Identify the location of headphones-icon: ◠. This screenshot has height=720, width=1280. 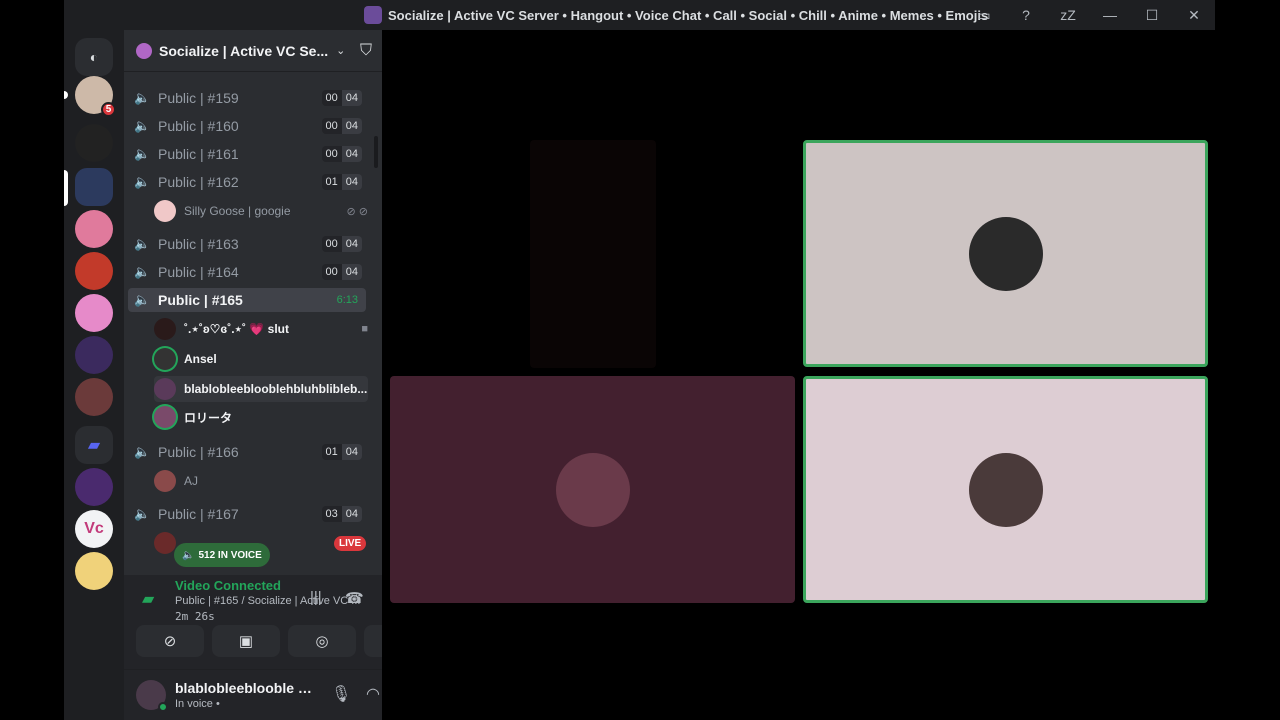
(373, 694).